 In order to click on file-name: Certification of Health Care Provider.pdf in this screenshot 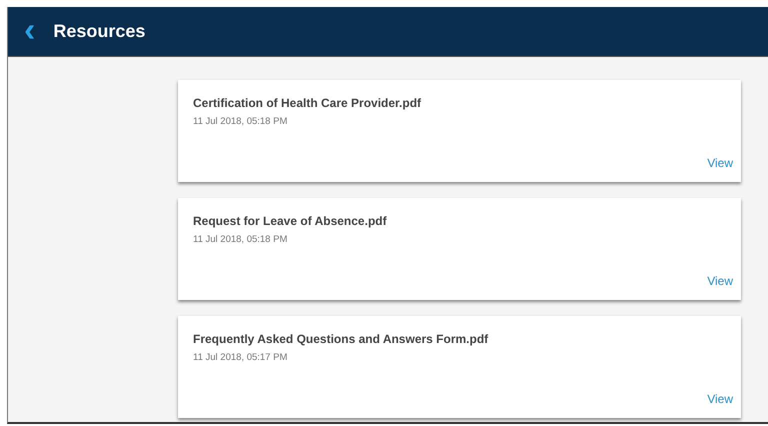, I will do `click(307, 103)`.